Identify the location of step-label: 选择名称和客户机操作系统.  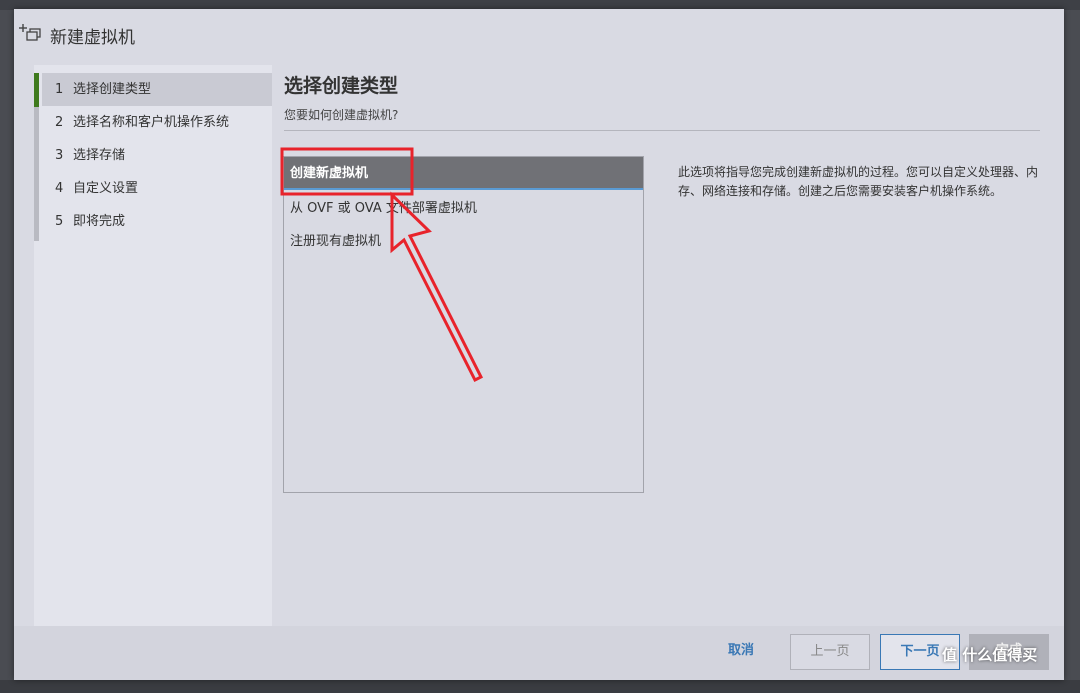
(151, 122).